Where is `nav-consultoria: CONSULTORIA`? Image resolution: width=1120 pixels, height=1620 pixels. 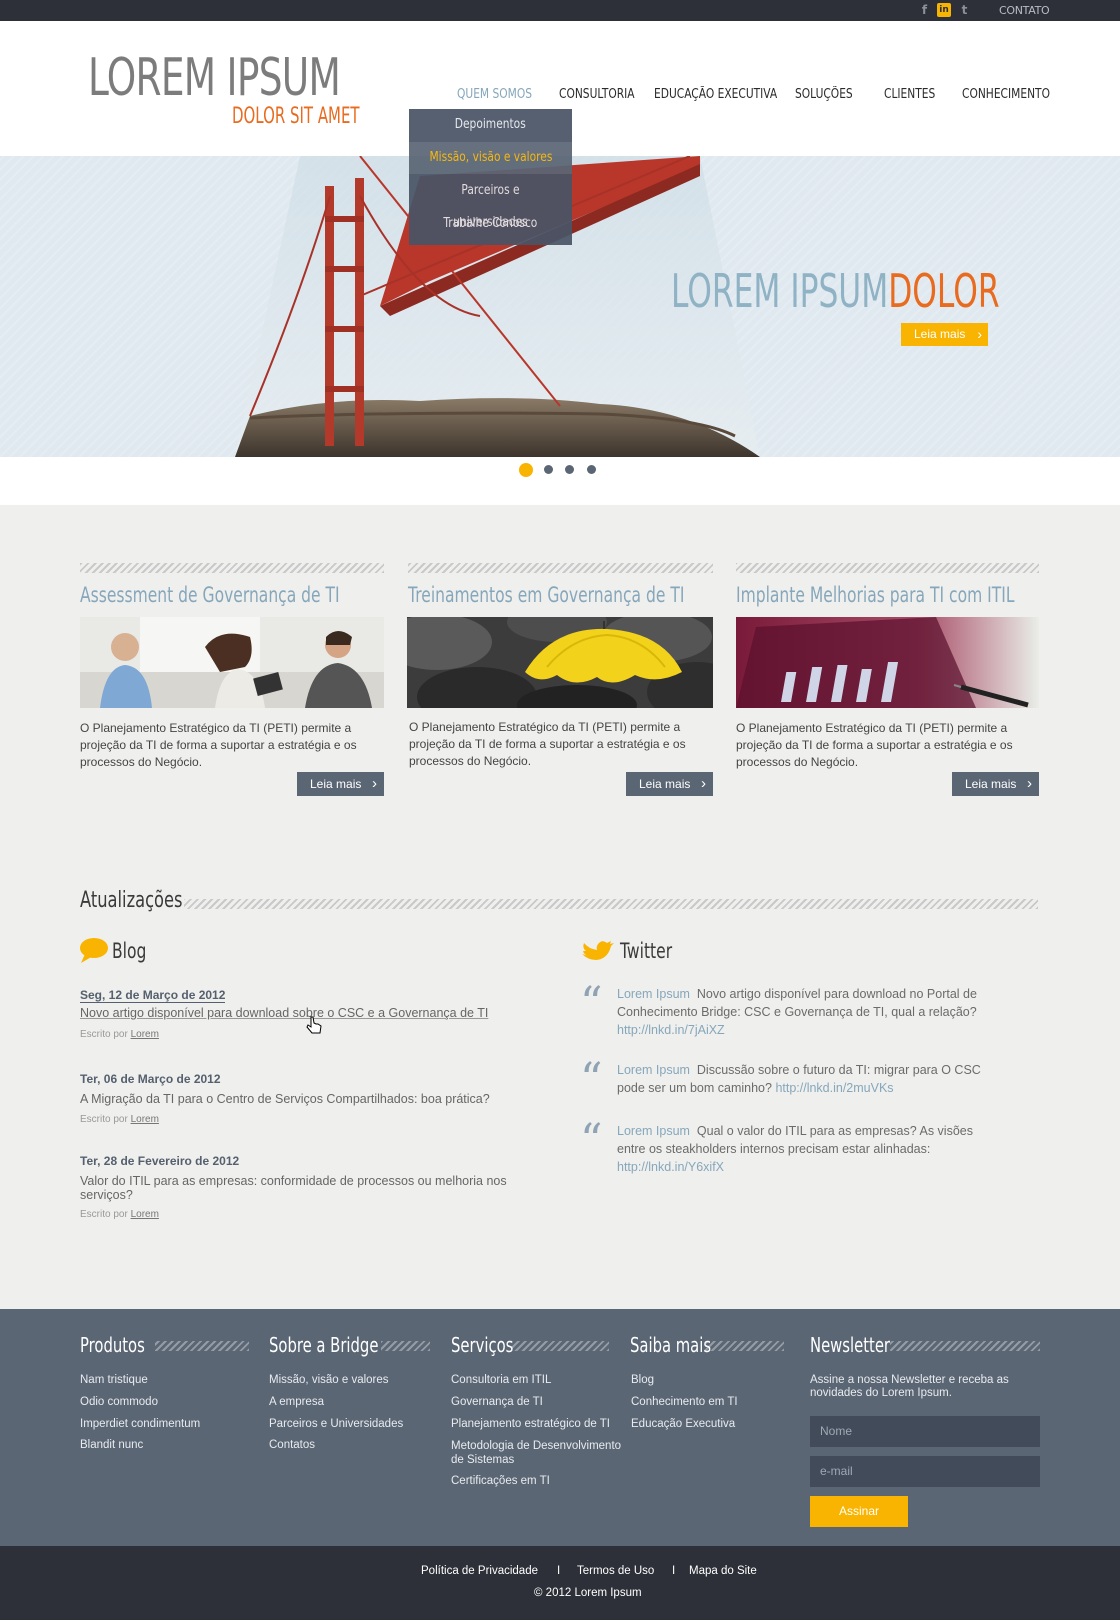 nav-consultoria: CONSULTORIA is located at coordinates (597, 94).